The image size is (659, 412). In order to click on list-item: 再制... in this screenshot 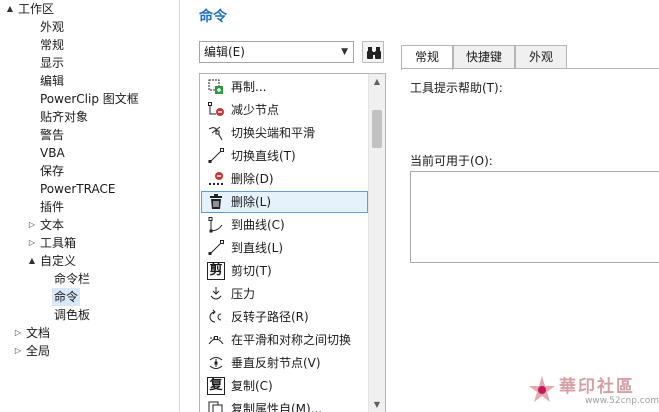, I will do `click(284, 87)`.